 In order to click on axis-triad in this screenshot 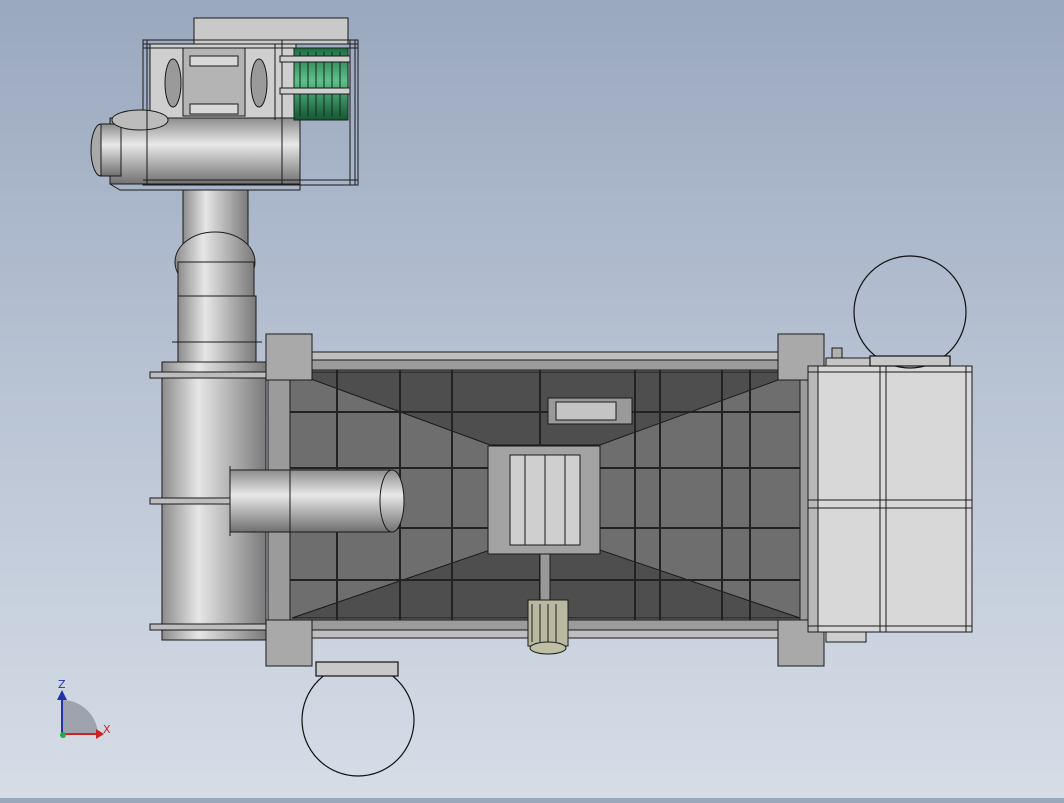, I will do `click(80, 714)`.